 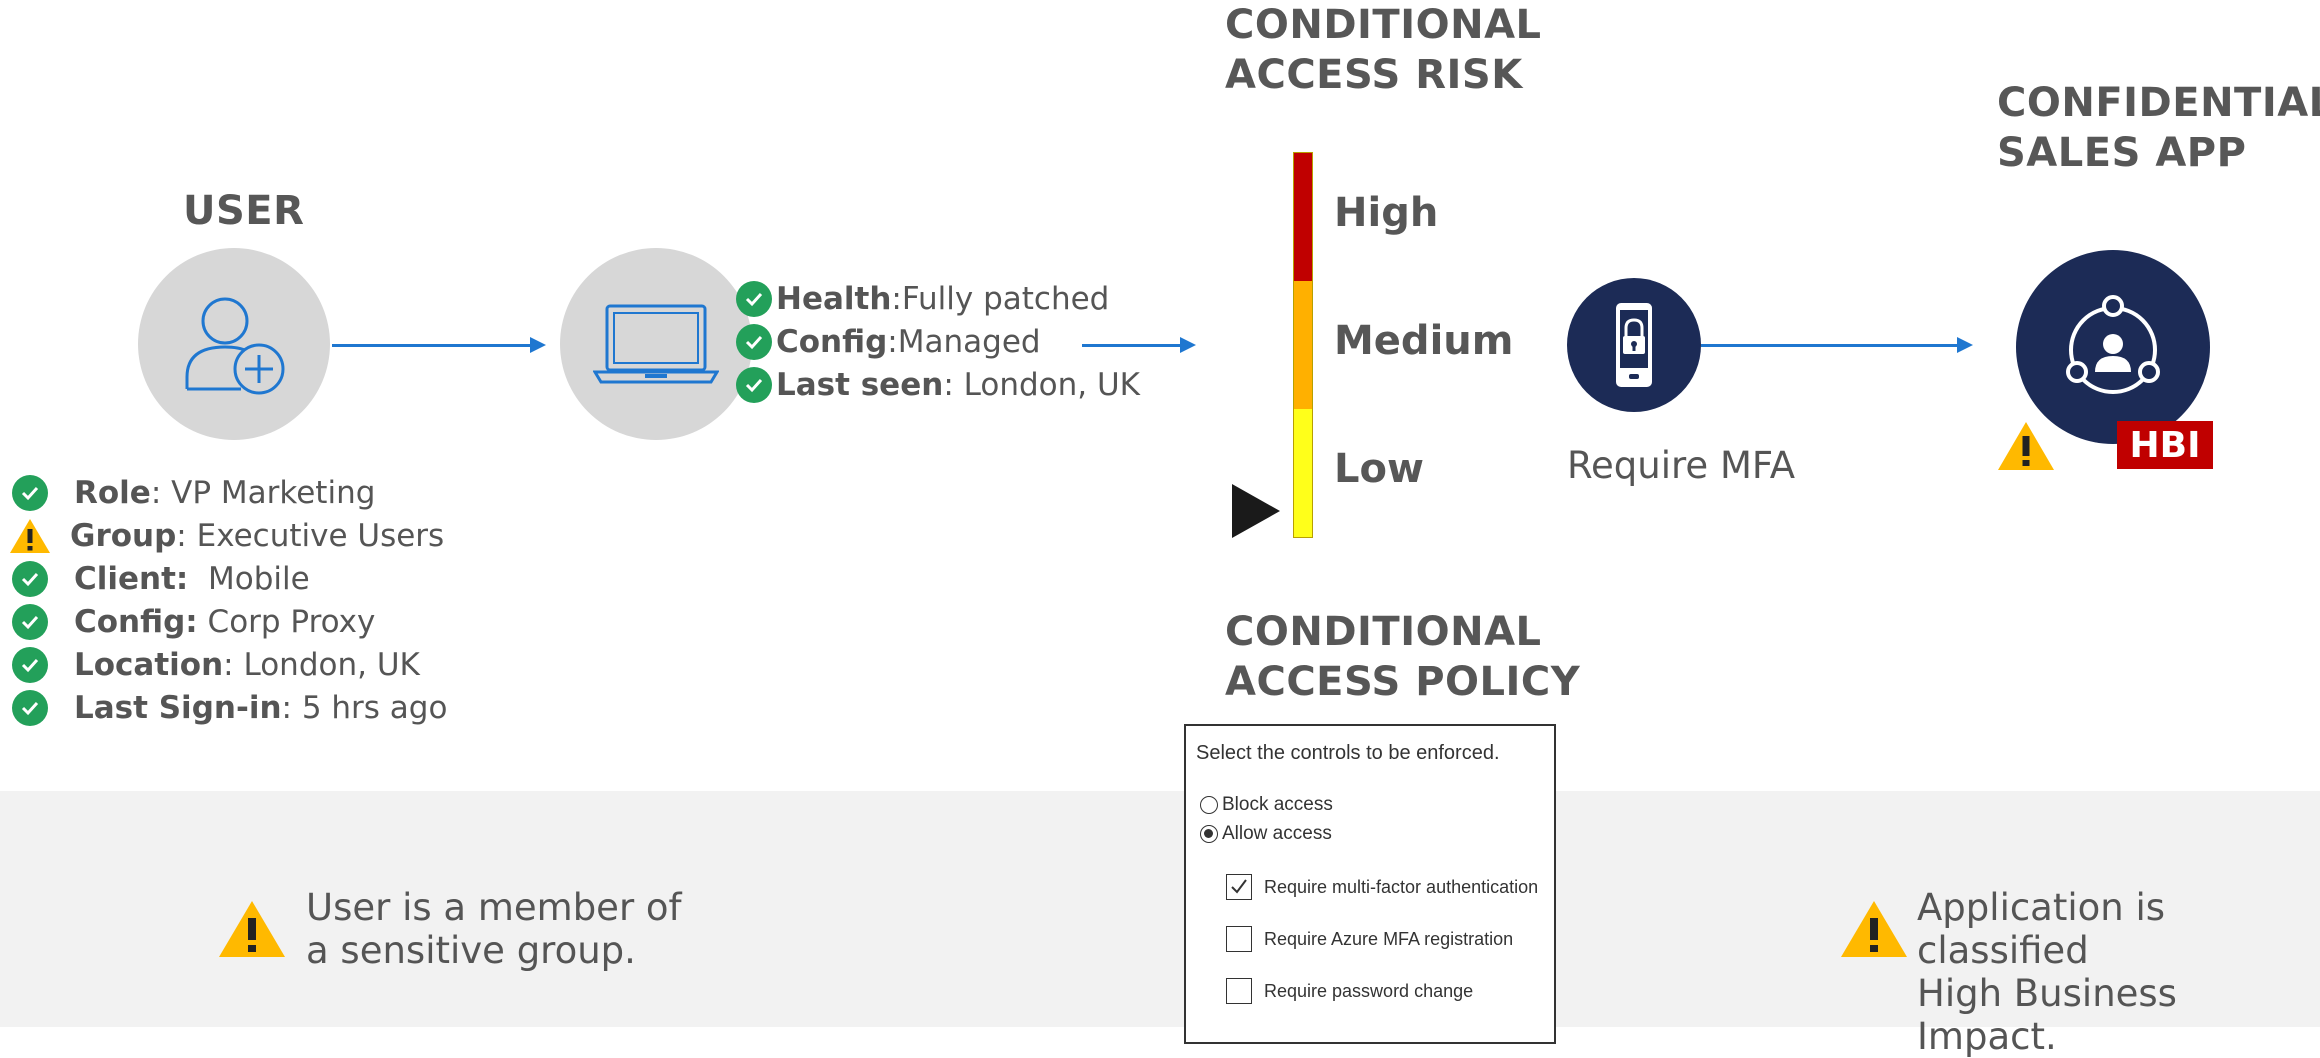 What do you see at coordinates (1386, 213) in the screenshot?
I see `risk-label-high: High` at bounding box center [1386, 213].